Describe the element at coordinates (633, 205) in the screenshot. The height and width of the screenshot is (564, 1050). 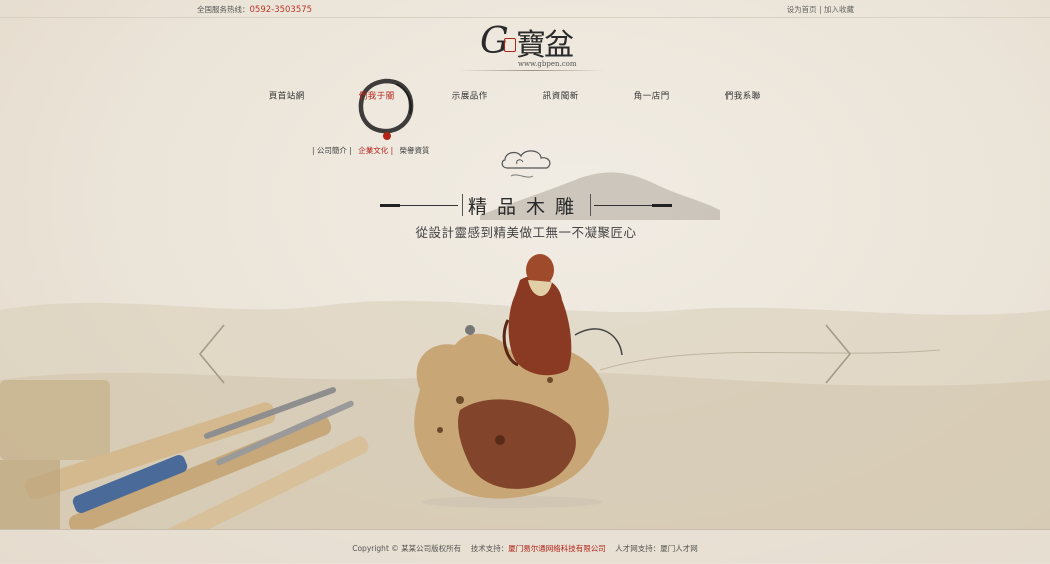
I see `headline-rule-right` at that location.